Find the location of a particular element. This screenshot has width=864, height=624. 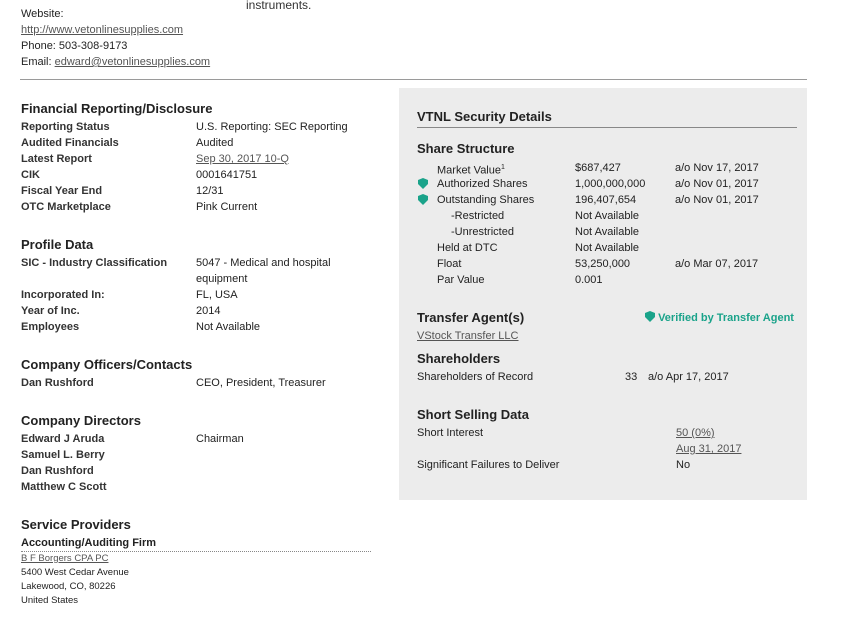

audited-value: Audited is located at coordinates (215, 143).